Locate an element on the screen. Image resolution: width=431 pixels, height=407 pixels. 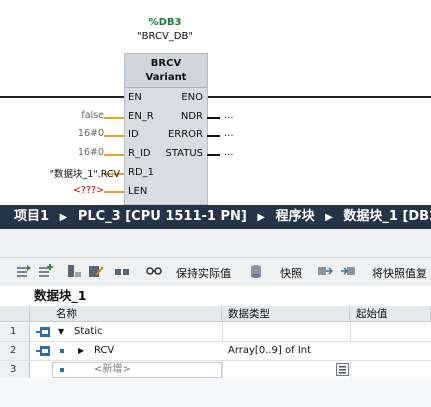
expand-arrow-icon: ▶ is located at coordinates (81, 351).